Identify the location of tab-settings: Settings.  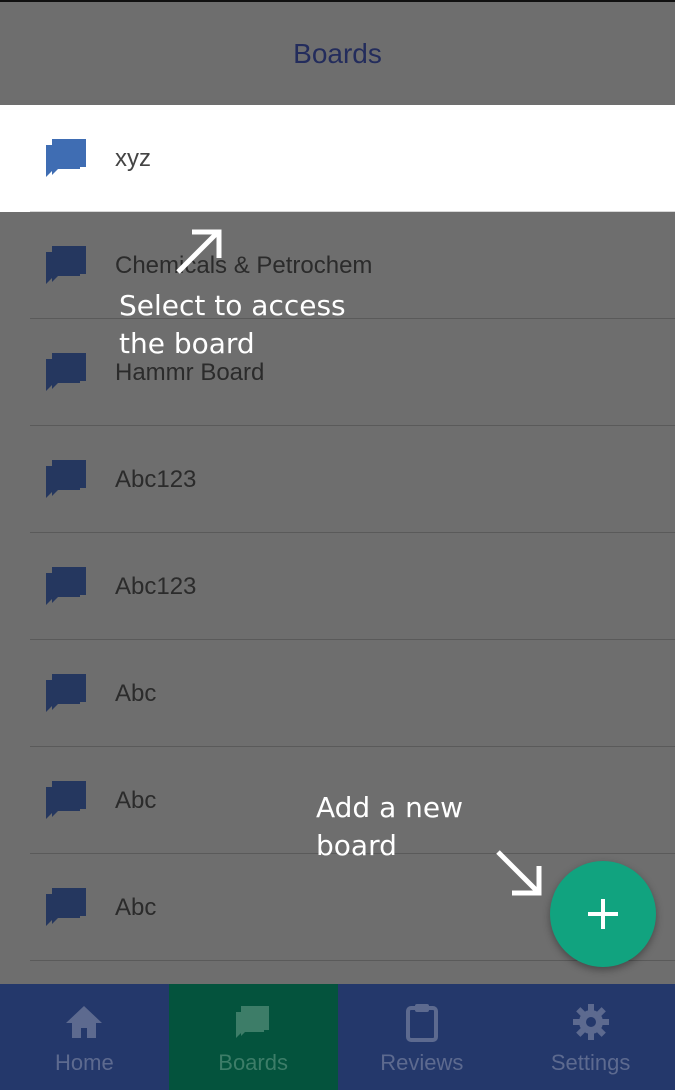
(590, 1037).